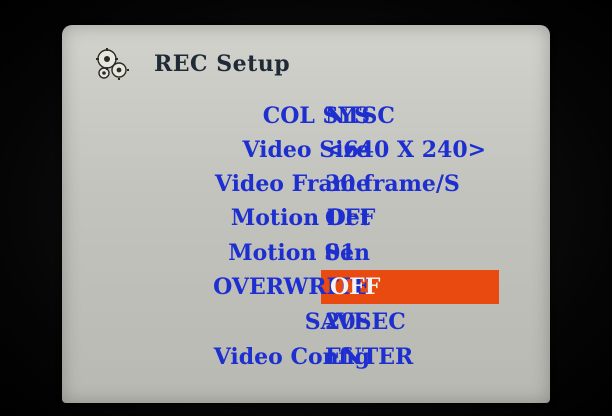  What do you see at coordinates (306, 322) in the screenshot?
I see `menu-item-save: SAVE 20SEC` at bounding box center [306, 322].